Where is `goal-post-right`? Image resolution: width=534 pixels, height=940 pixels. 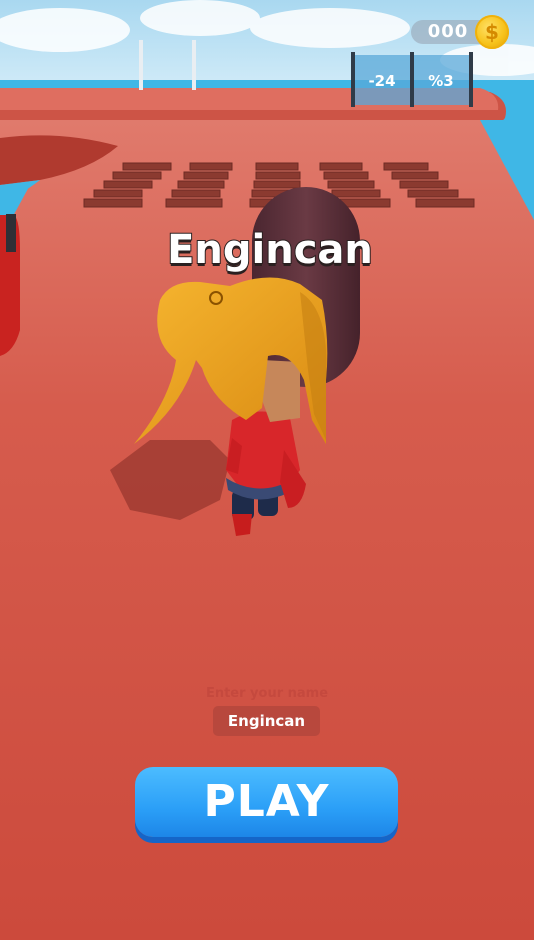
goal-post-right is located at coordinates (194, 65).